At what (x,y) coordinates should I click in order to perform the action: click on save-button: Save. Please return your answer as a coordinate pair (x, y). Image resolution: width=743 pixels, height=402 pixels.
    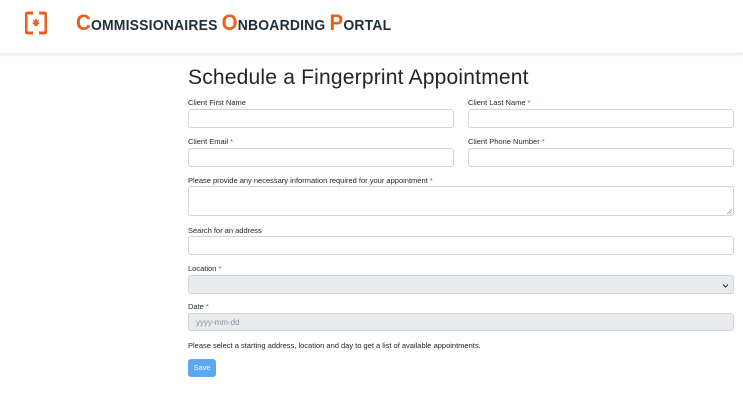
    Looking at the image, I should click on (202, 368).